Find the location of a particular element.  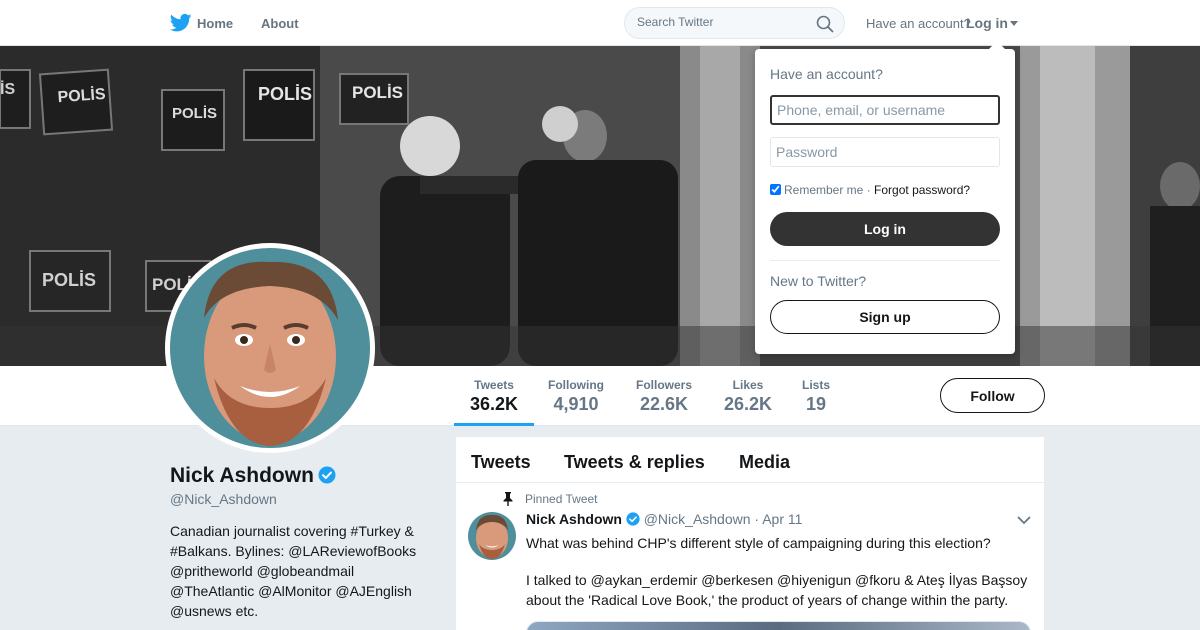

tweet-avatar is located at coordinates (492, 536).